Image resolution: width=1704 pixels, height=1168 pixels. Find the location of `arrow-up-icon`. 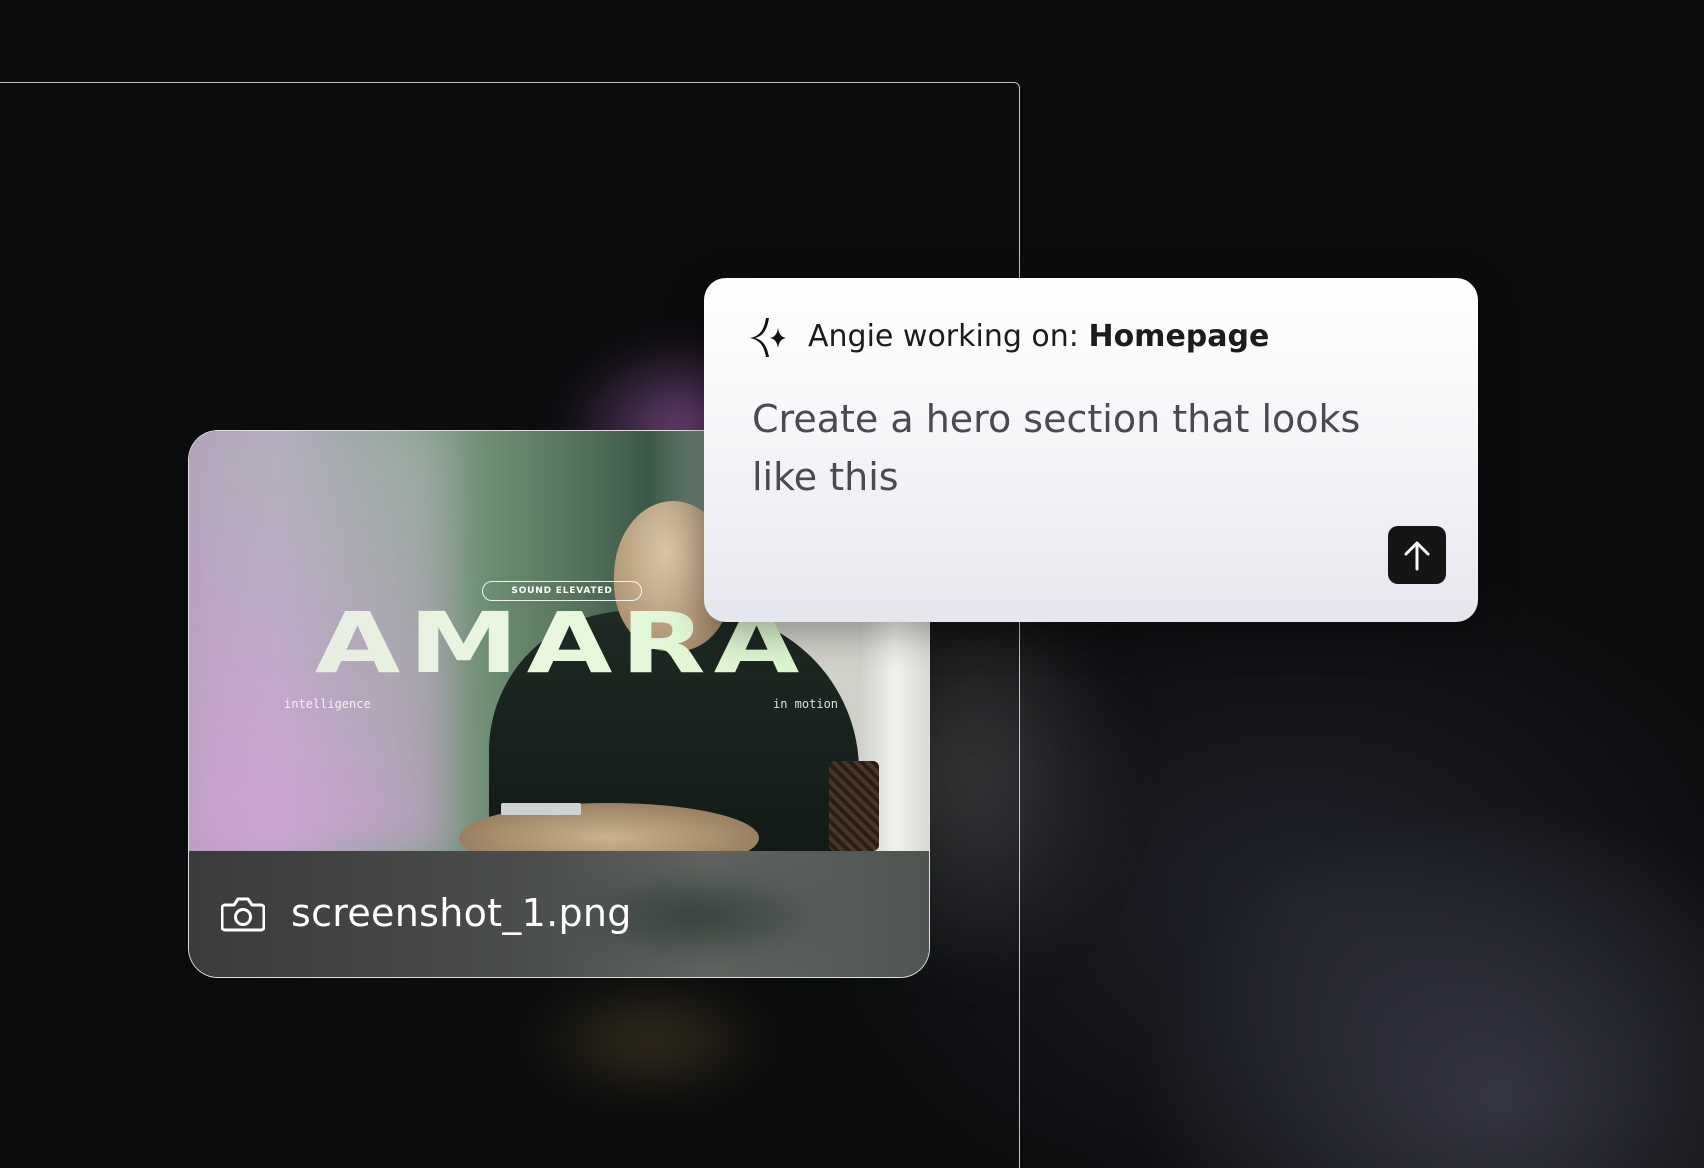

arrow-up-icon is located at coordinates (1417, 556).